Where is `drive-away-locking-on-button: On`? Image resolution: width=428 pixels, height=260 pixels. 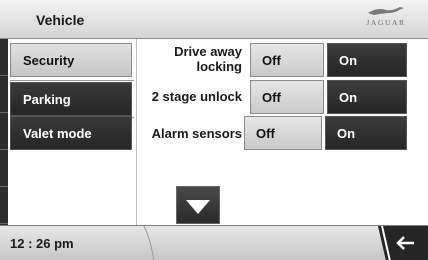 drive-away-locking-on-button: On is located at coordinates (367, 60).